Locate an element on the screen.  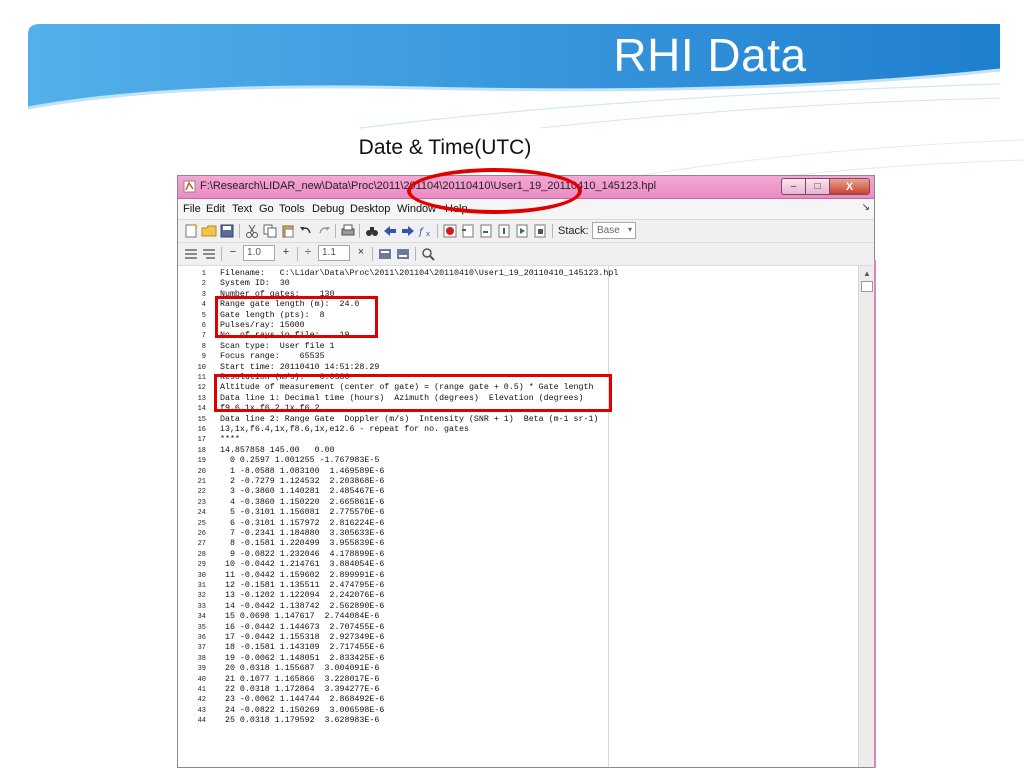
forward-arrow-icon is located at coordinates (408, 231).